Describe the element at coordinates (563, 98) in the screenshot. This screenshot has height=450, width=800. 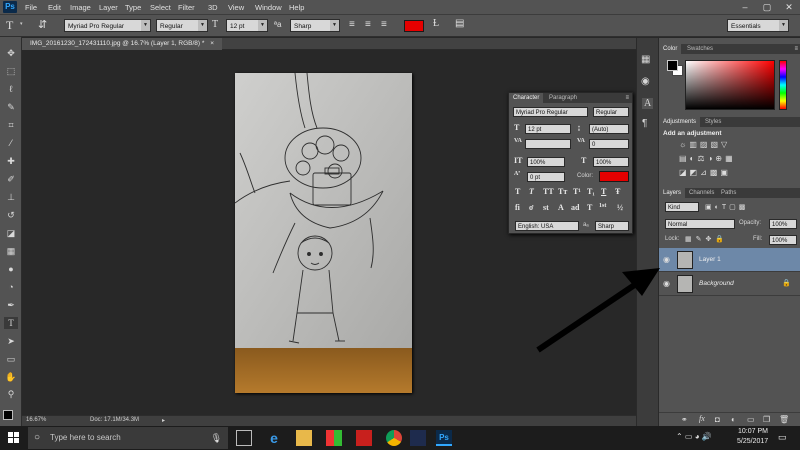
I see `tab-paragraph: Paragraph` at that location.